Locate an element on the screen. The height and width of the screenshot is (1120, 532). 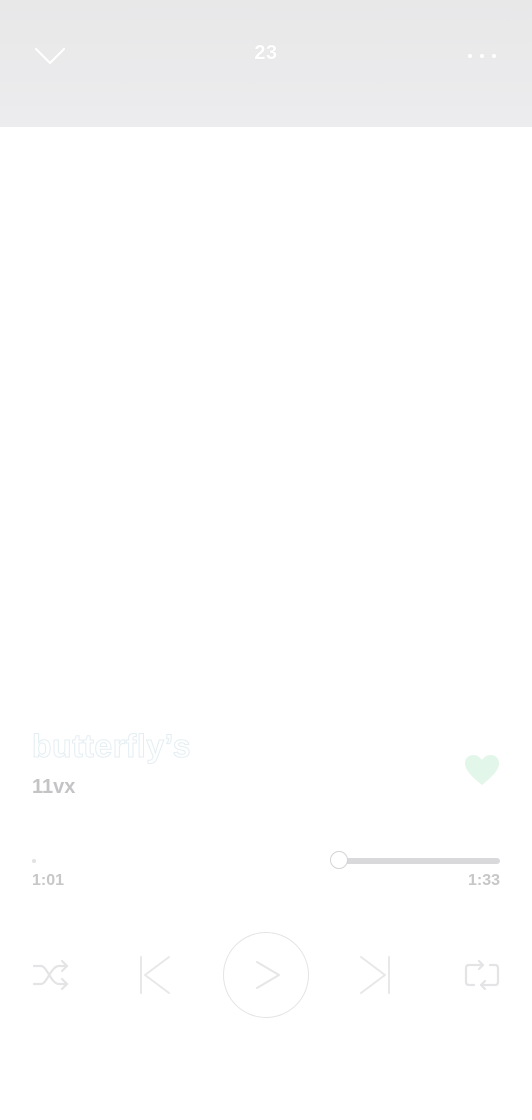
repeat-icon is located at coordinates (482, 975).